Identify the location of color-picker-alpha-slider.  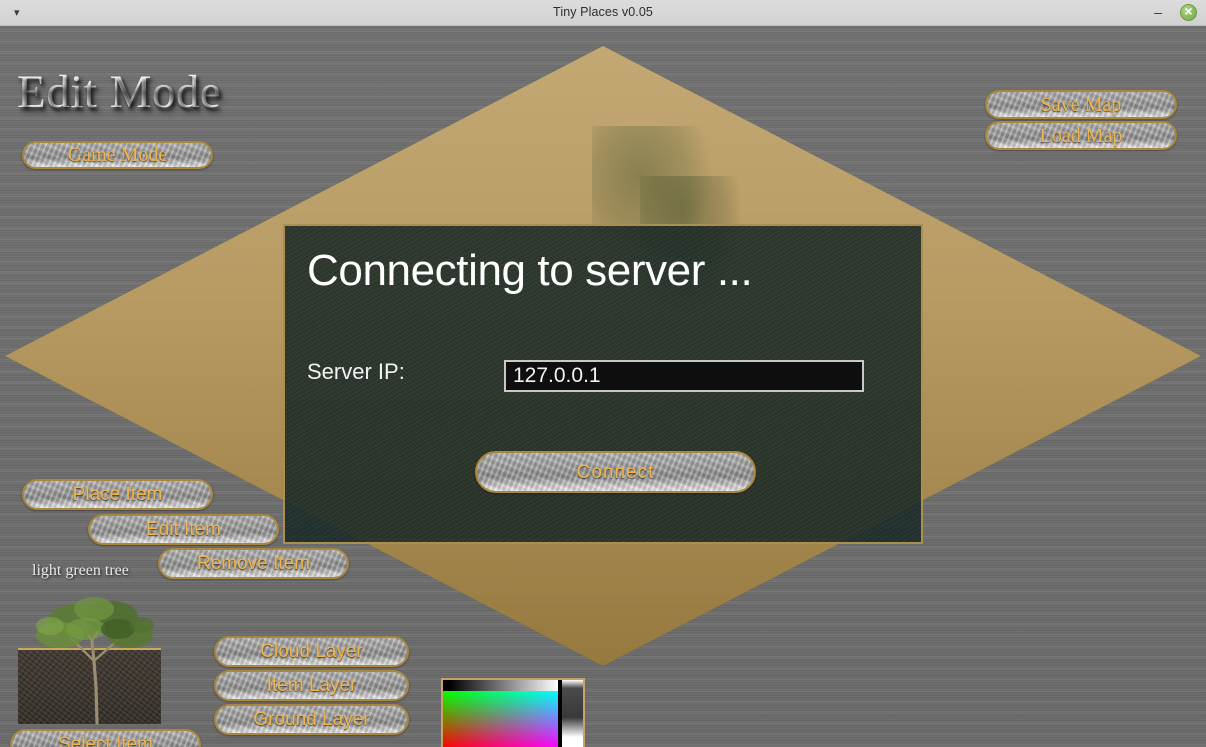
(572, 713).